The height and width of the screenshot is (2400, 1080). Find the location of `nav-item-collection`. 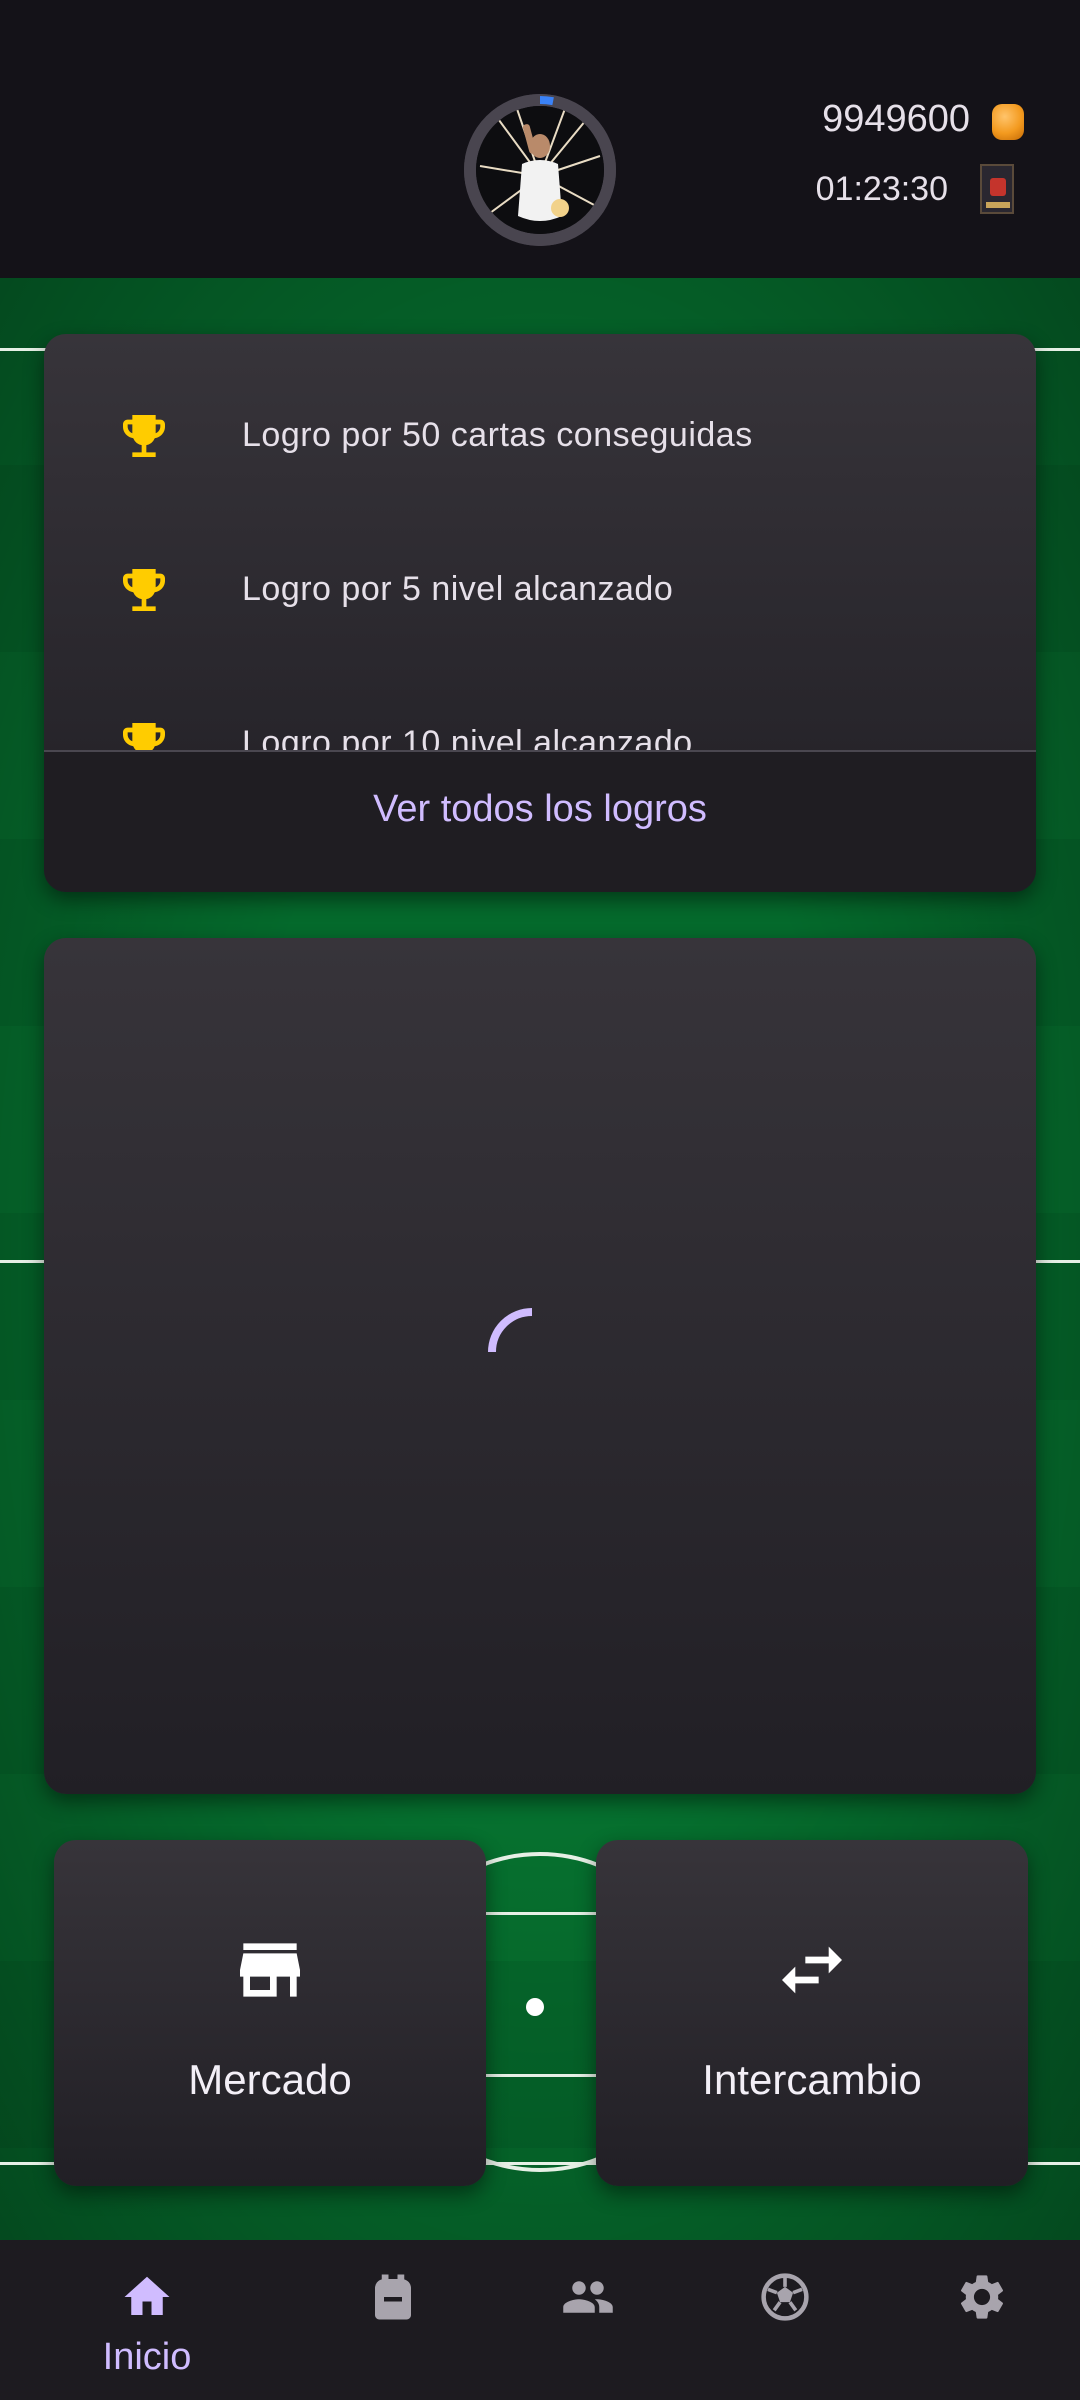

nav-item-collection is located at coordinates (393, 2325).